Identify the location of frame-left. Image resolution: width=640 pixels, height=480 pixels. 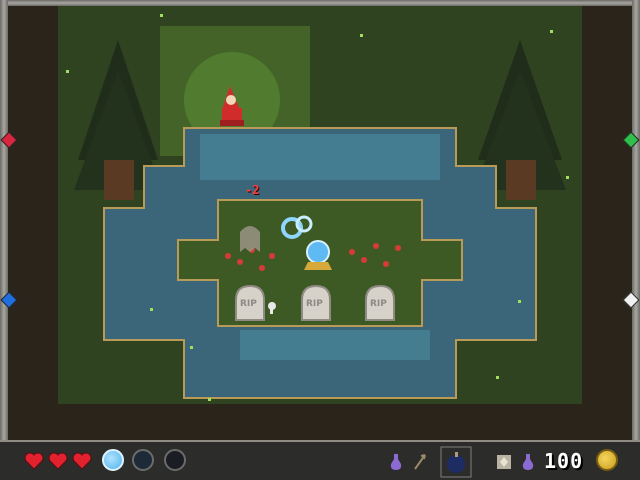
(4, 220).